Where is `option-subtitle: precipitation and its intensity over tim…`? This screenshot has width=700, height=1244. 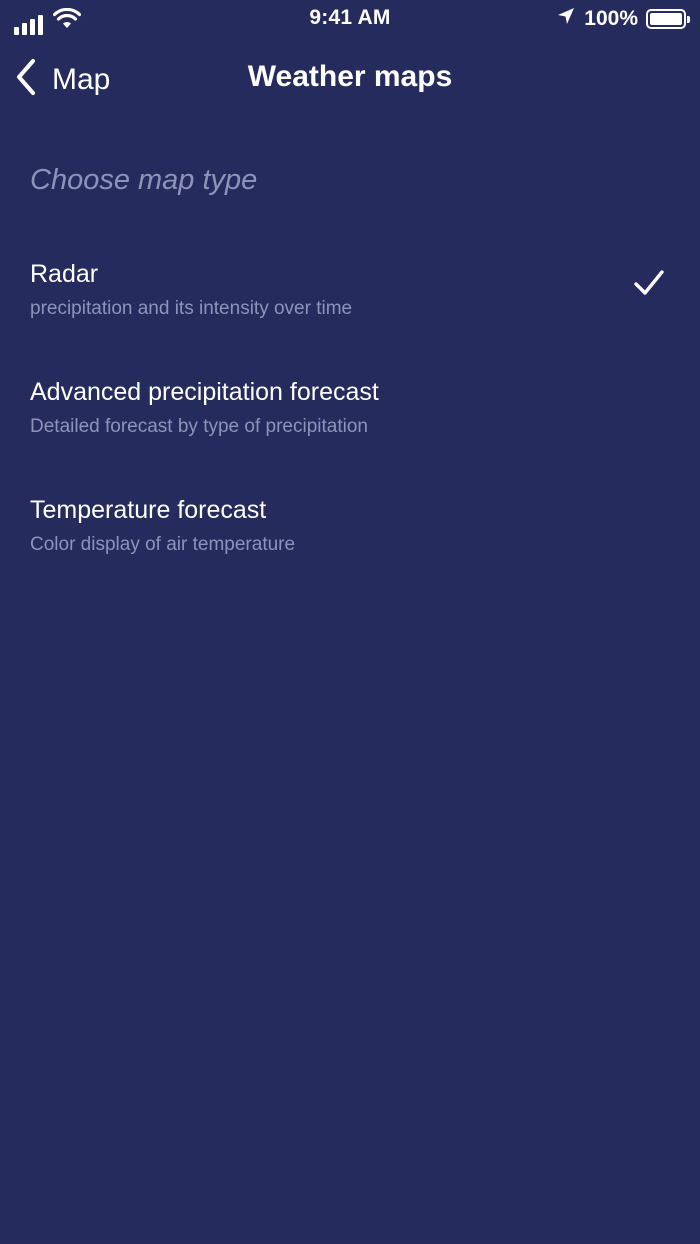 option-subtitle: precipitation and its intensity over tim… is located at coordinates (191, 308).